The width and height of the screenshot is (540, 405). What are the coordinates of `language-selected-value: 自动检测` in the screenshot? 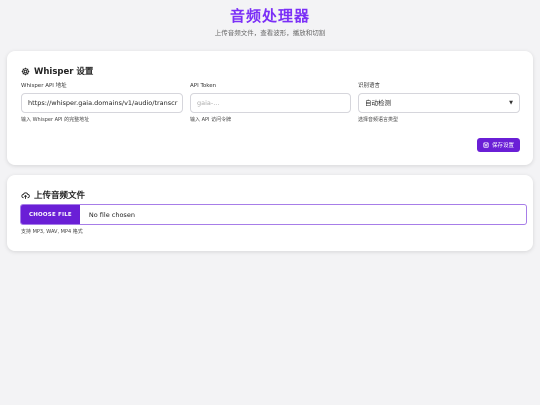 It's located at (378, 103).